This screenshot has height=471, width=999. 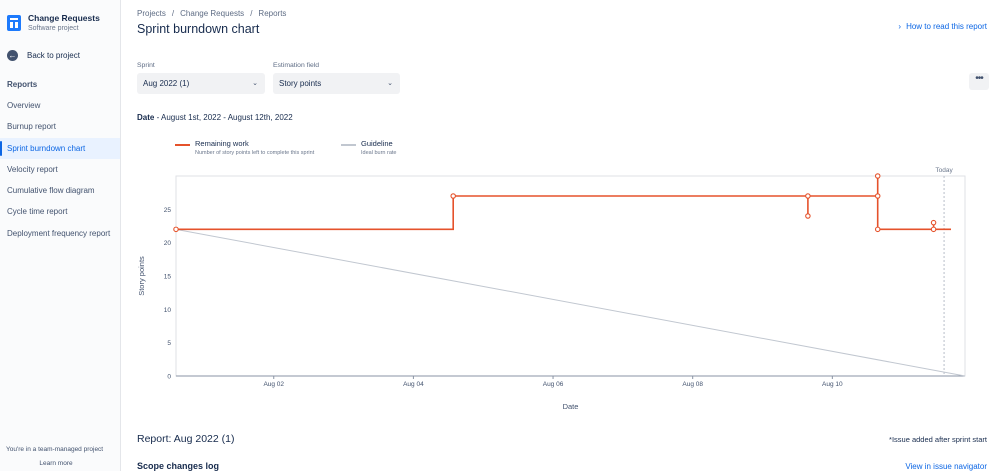 I want to click on y-tick-label: 20, so click(x=168, y=243).